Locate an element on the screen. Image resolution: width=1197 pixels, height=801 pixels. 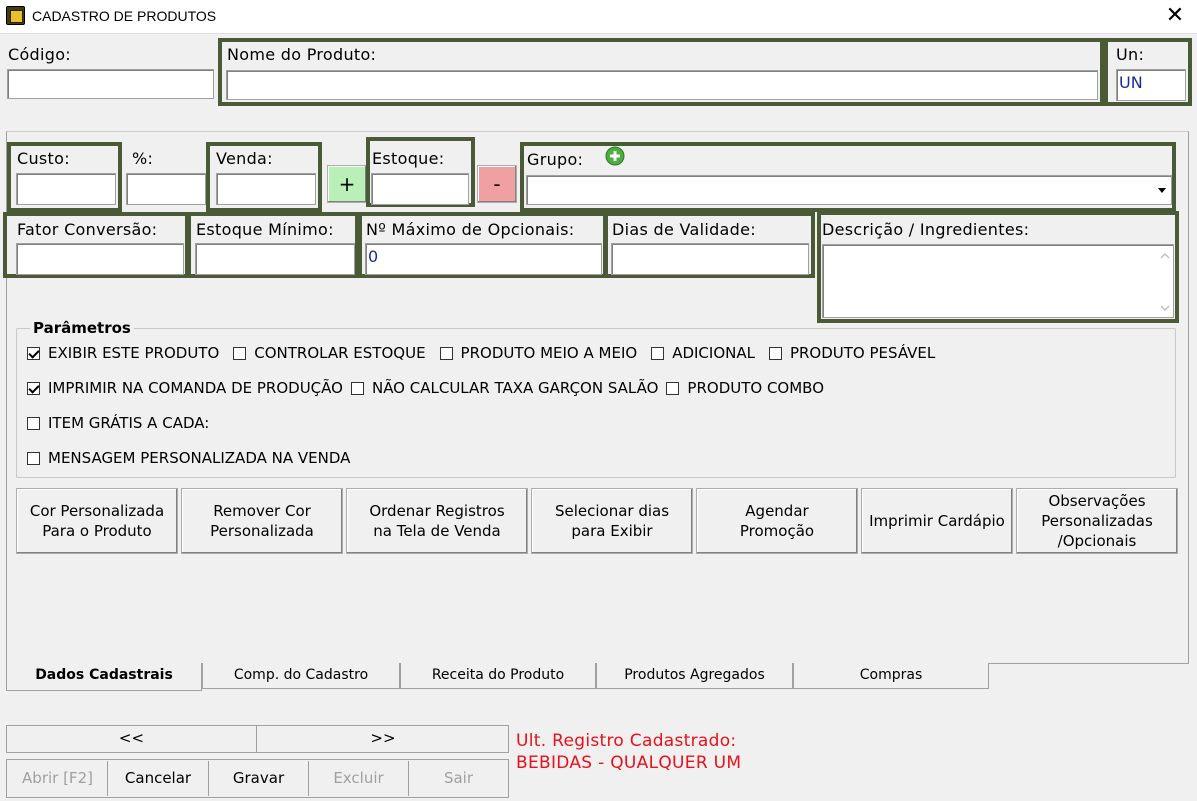
sair-button: Sair is located at coordinates (458, 778).